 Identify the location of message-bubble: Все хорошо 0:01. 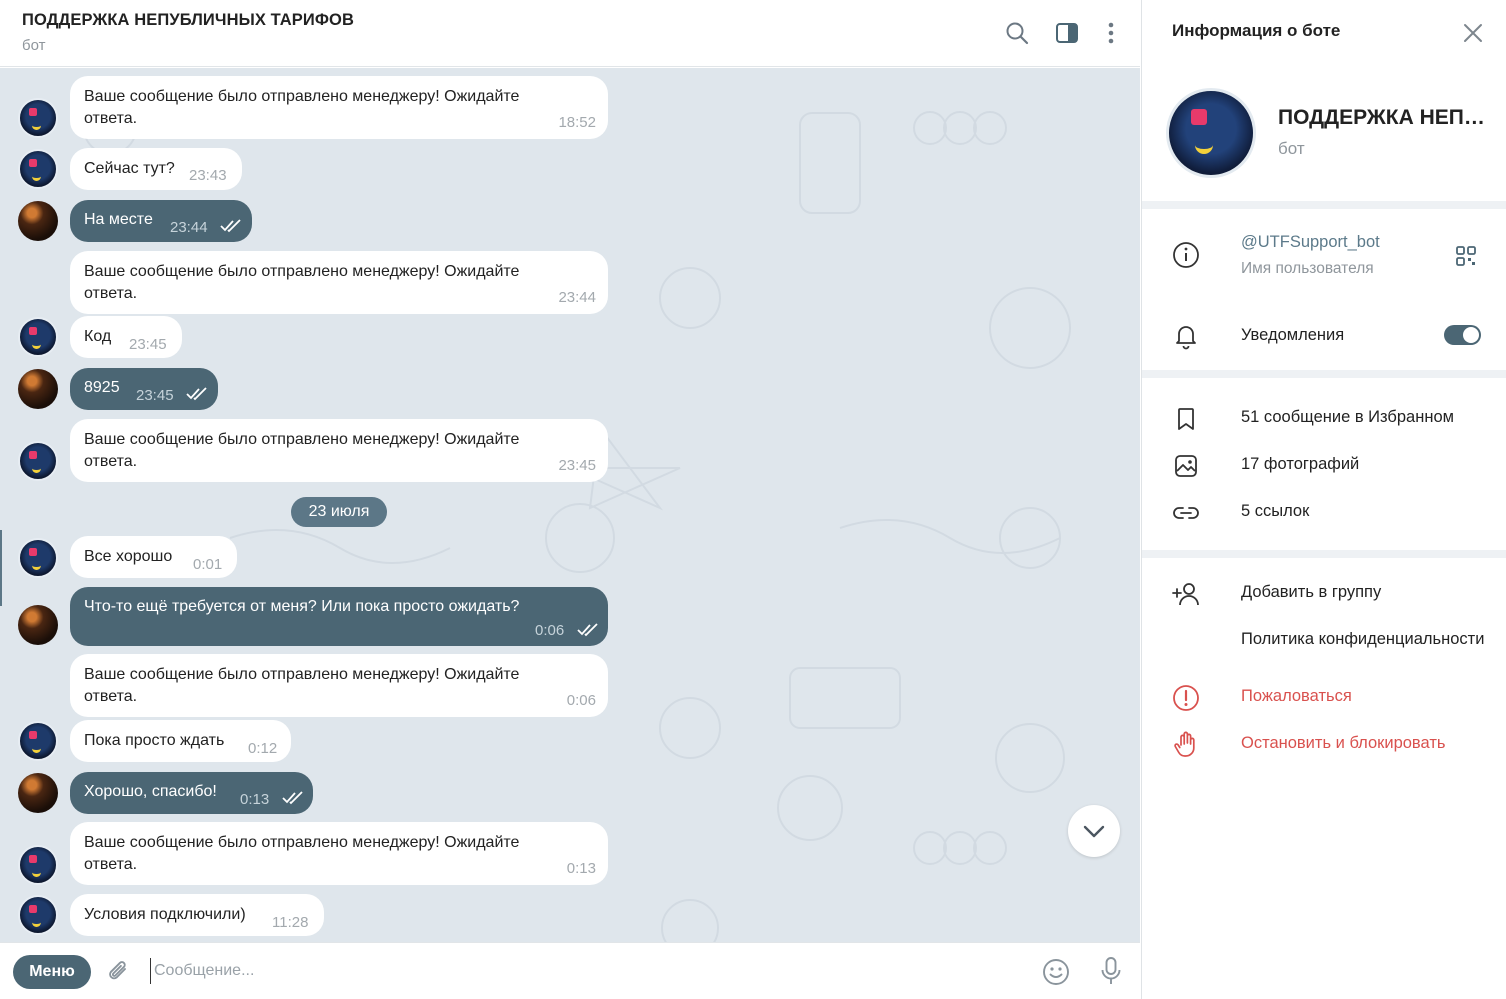
(153, 557).